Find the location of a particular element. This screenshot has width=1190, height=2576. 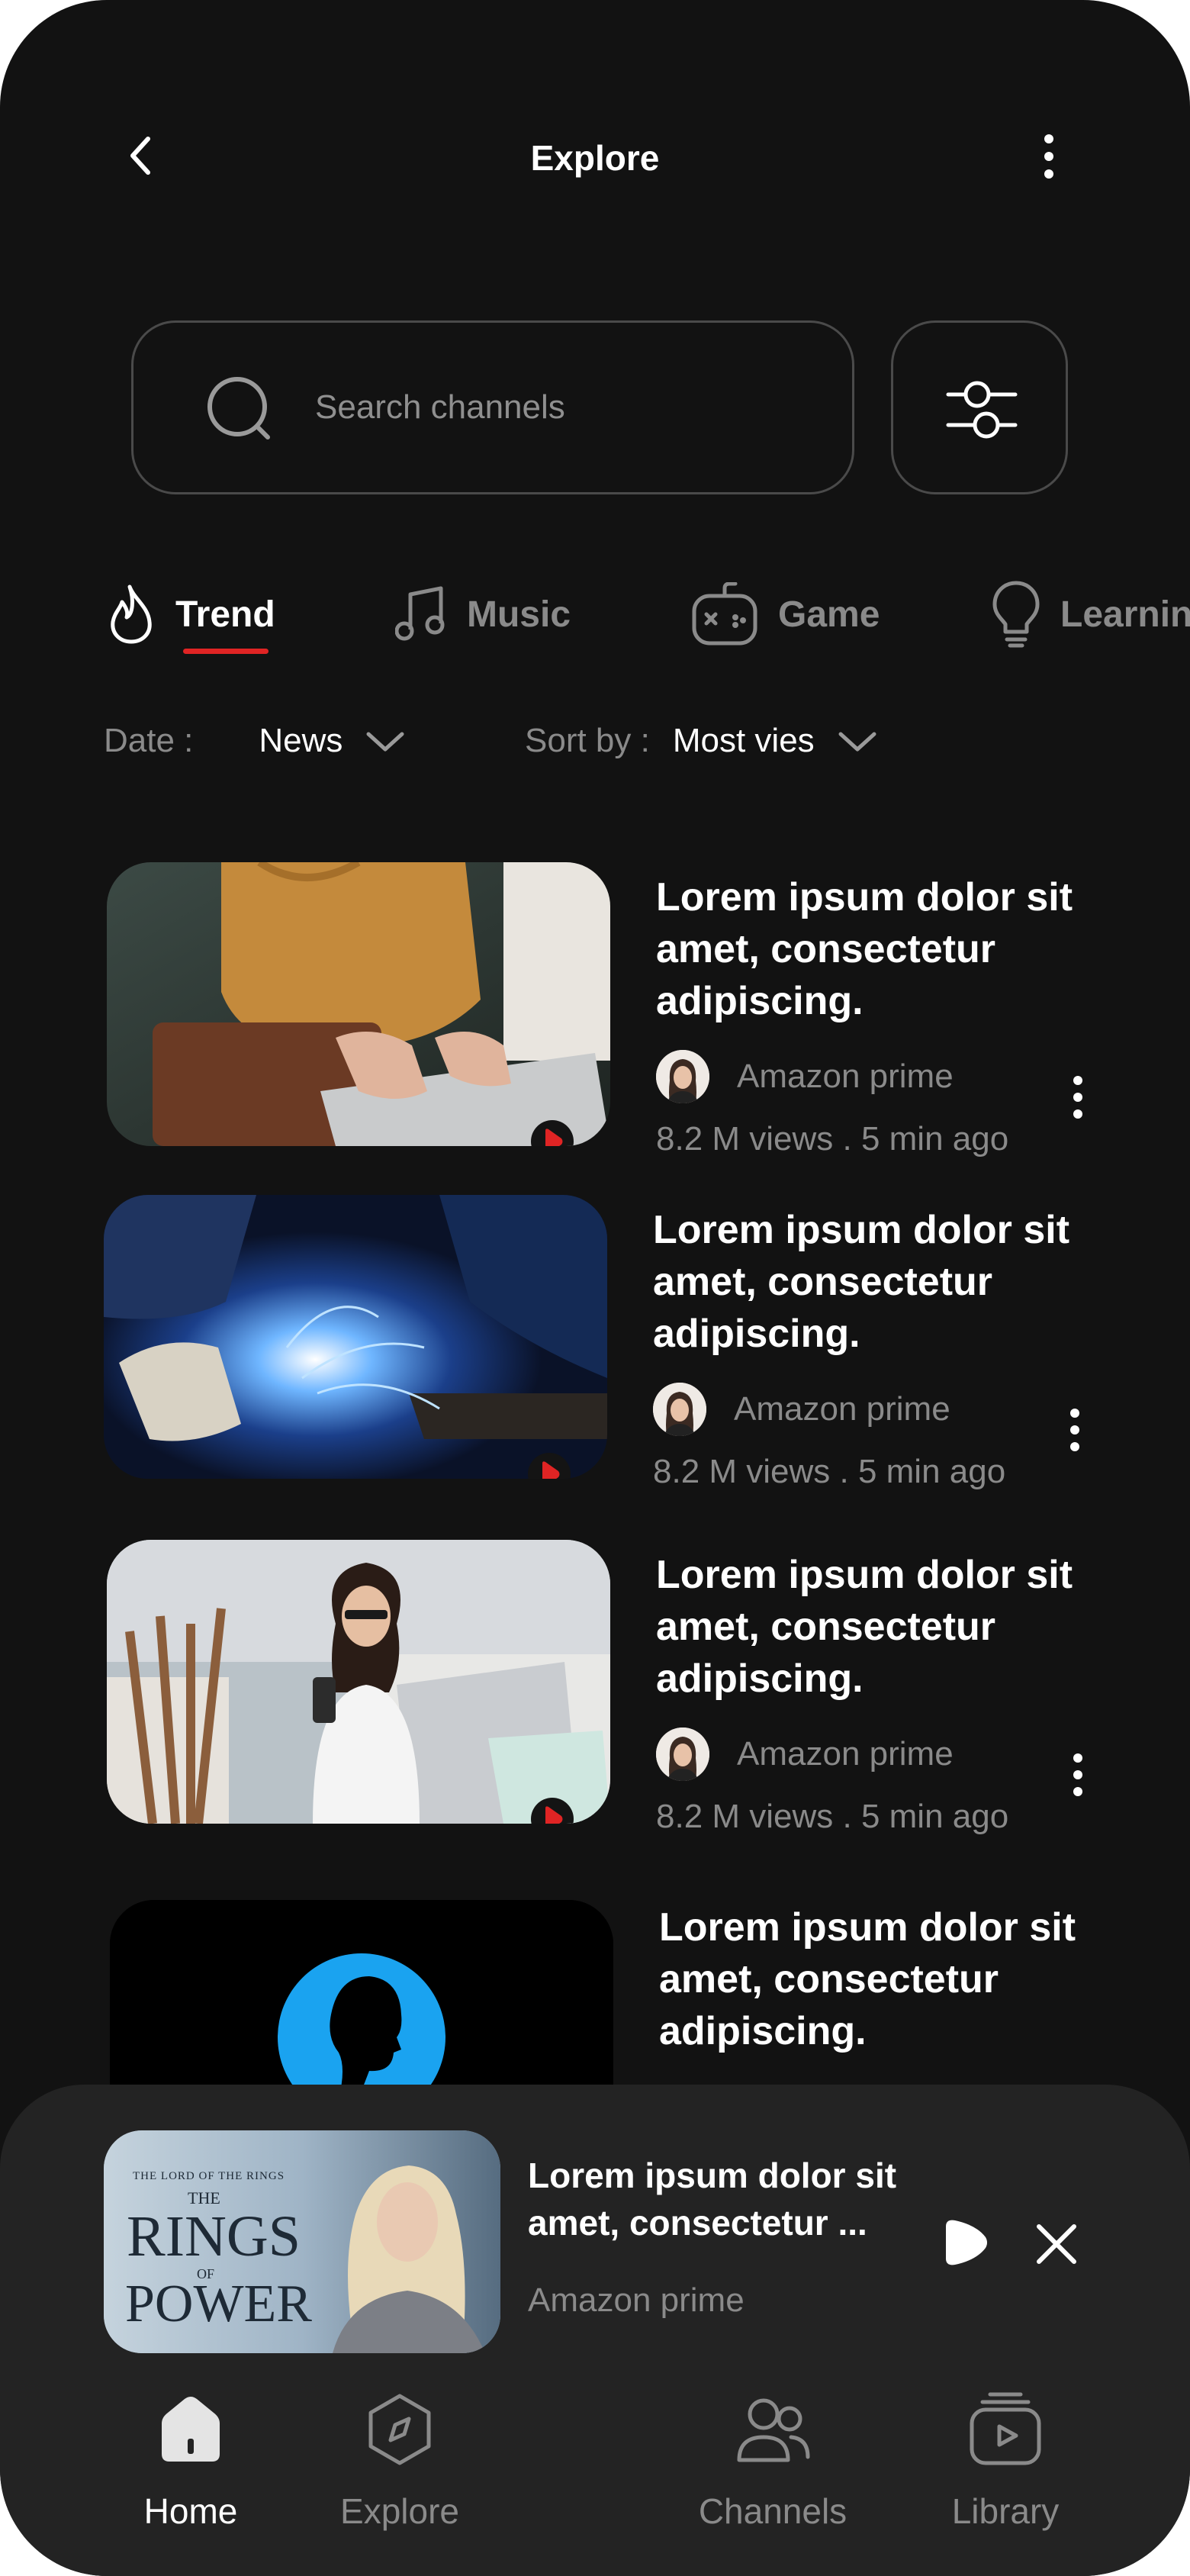

compass-icon is located at coordinates (399, 2429).